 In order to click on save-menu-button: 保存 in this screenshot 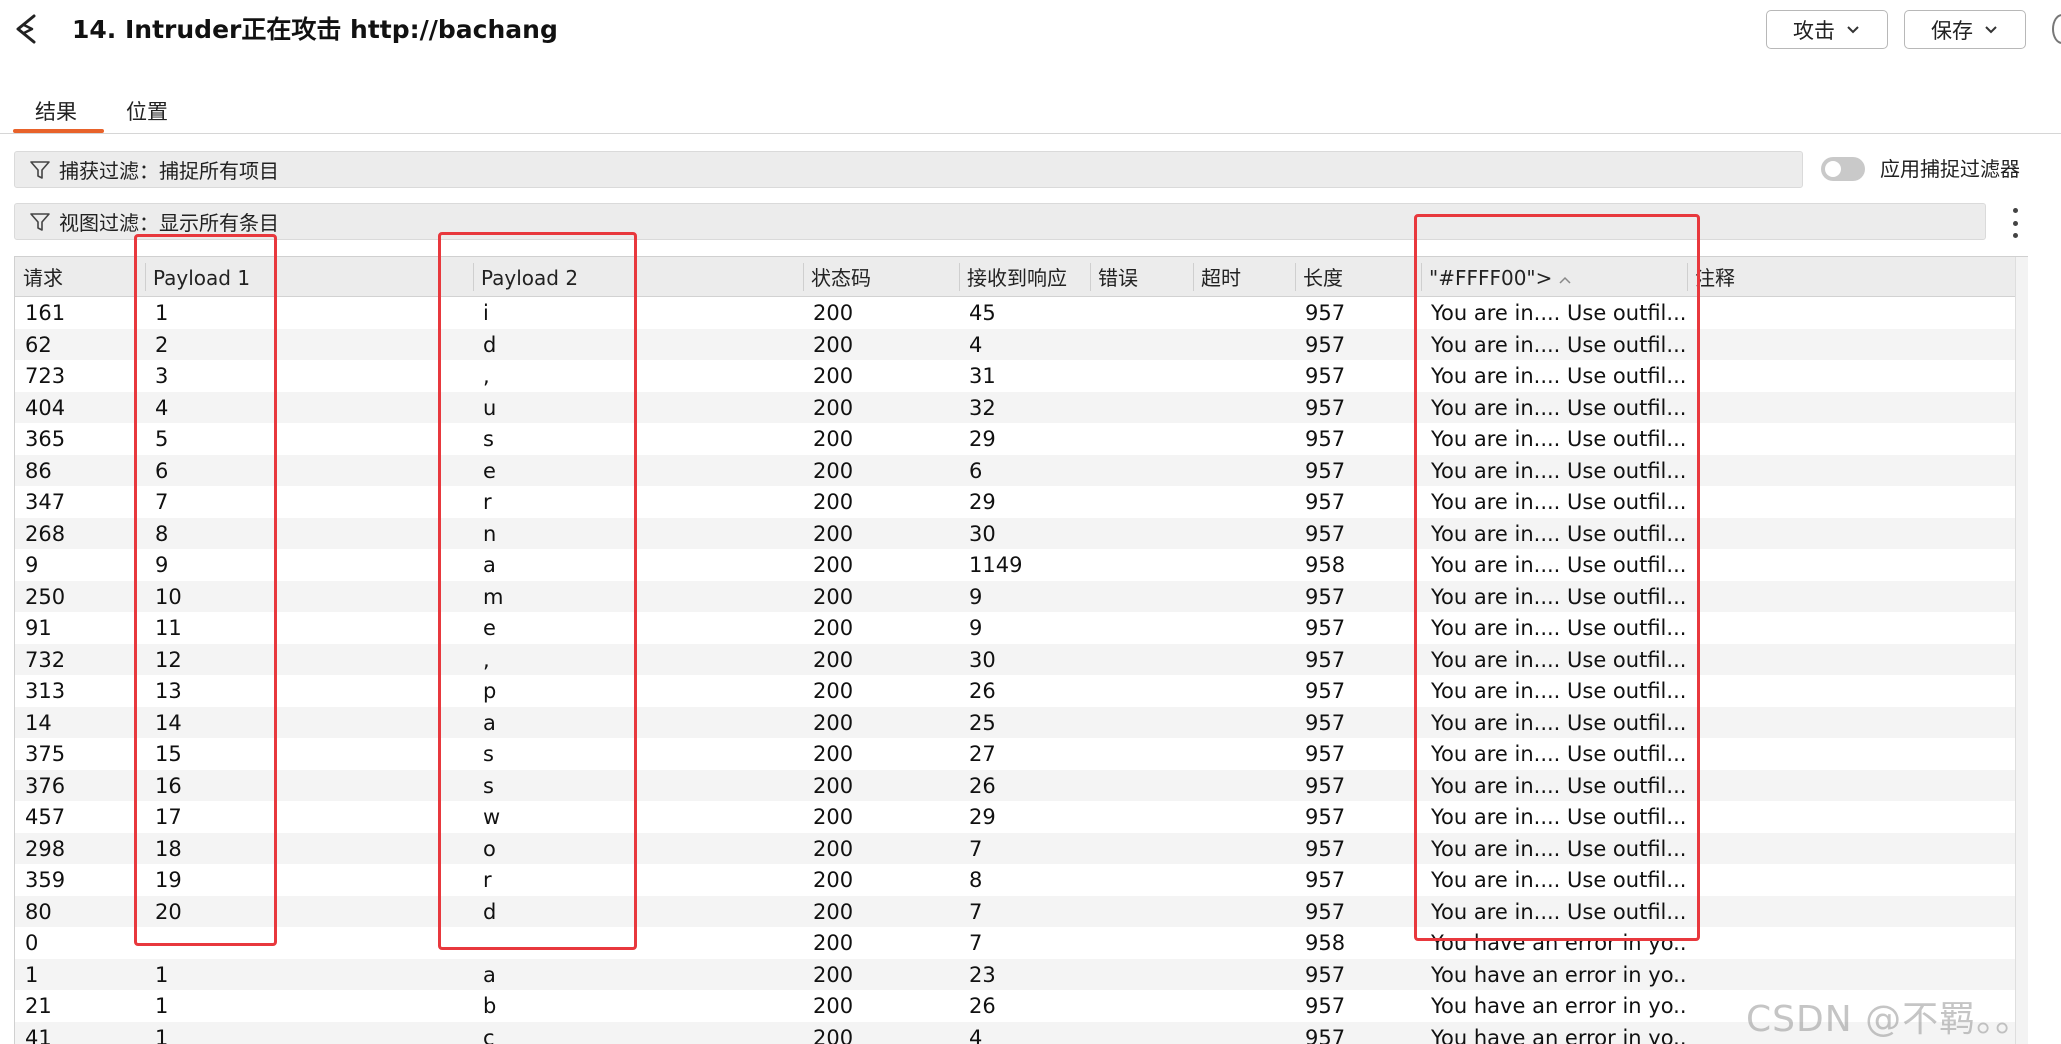, I will do `click(1965, 29)`.